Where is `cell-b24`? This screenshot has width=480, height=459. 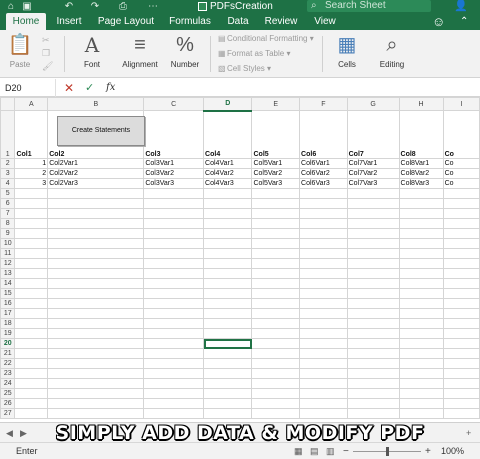
cell-b24 is located at coordinates (96, 383).